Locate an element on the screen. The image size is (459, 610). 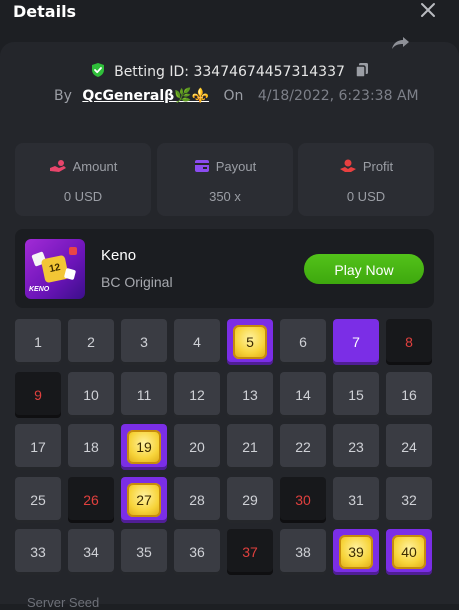
keno-cell-21: 21 is located at coordinates (250, 447).